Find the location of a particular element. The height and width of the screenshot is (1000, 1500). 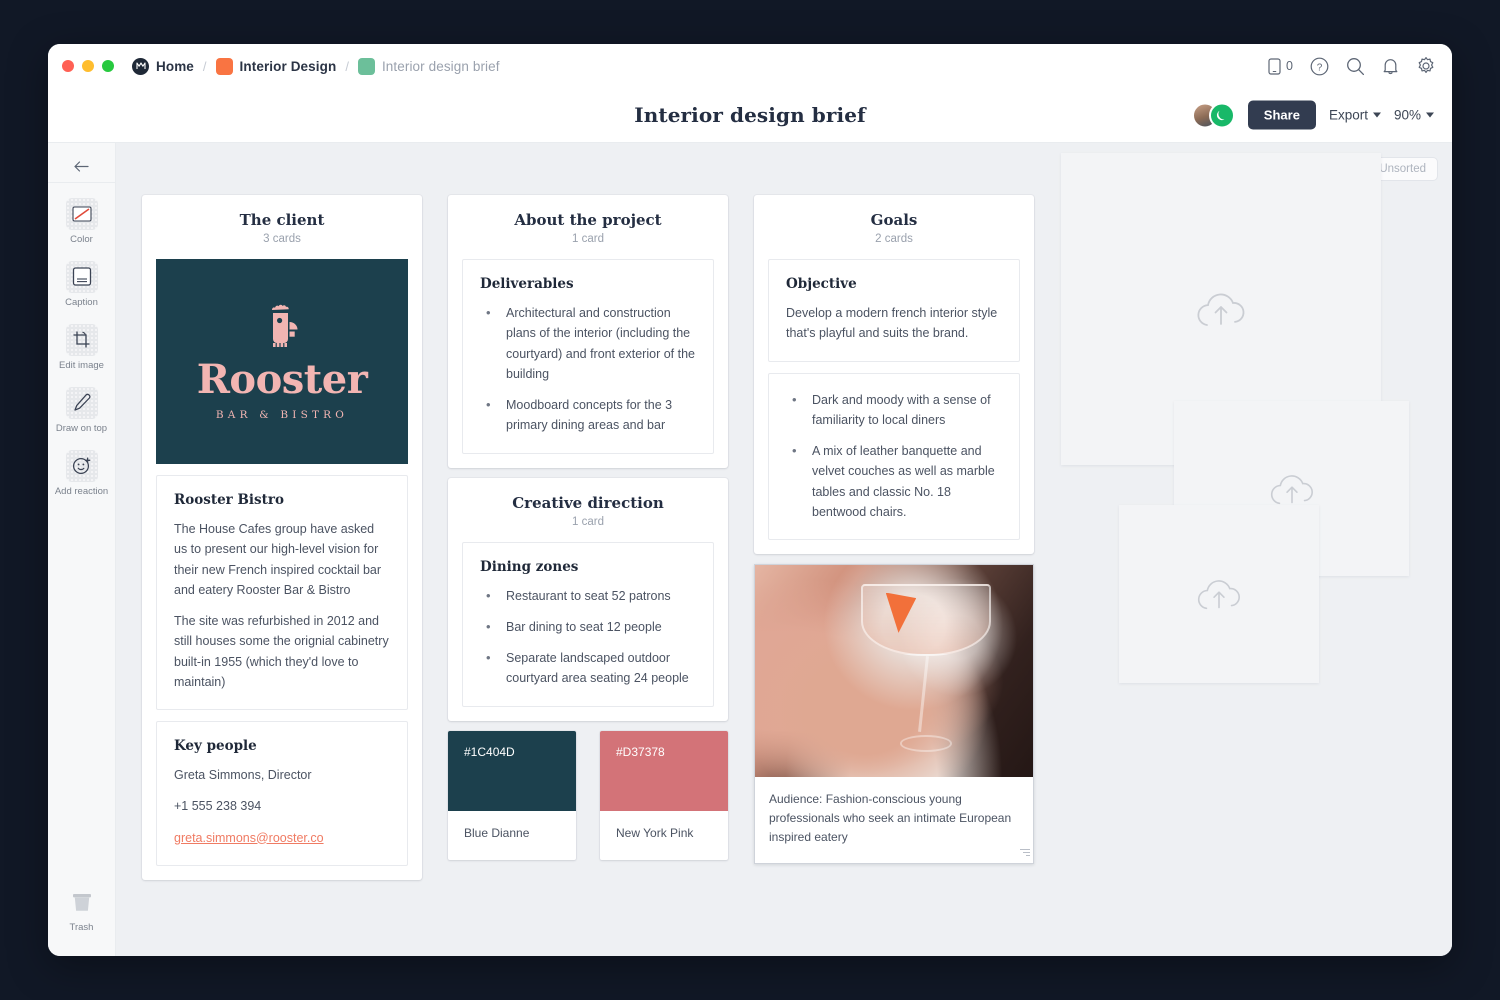

group-header: Goals 2 cards is located at coordinates (894, 229).